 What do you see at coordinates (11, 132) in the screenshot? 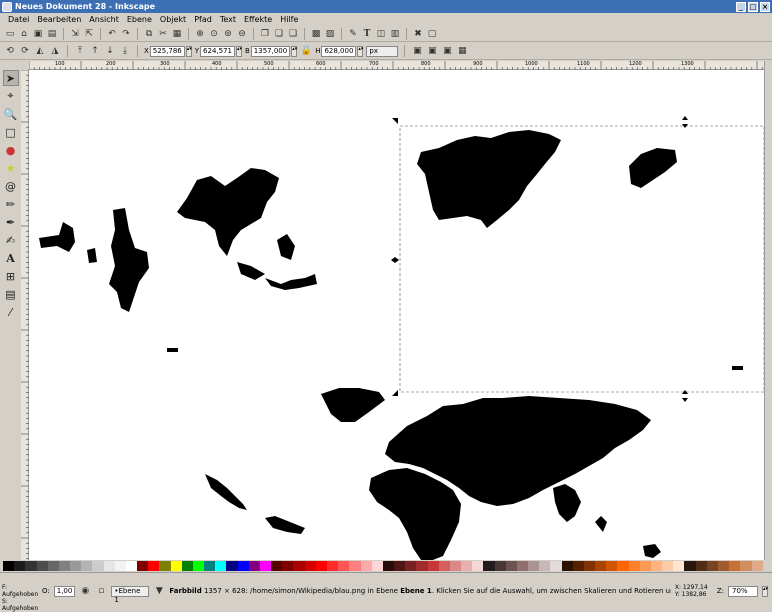
I see `rectangle-tool-icon: □` at bounding box center [11, 132].